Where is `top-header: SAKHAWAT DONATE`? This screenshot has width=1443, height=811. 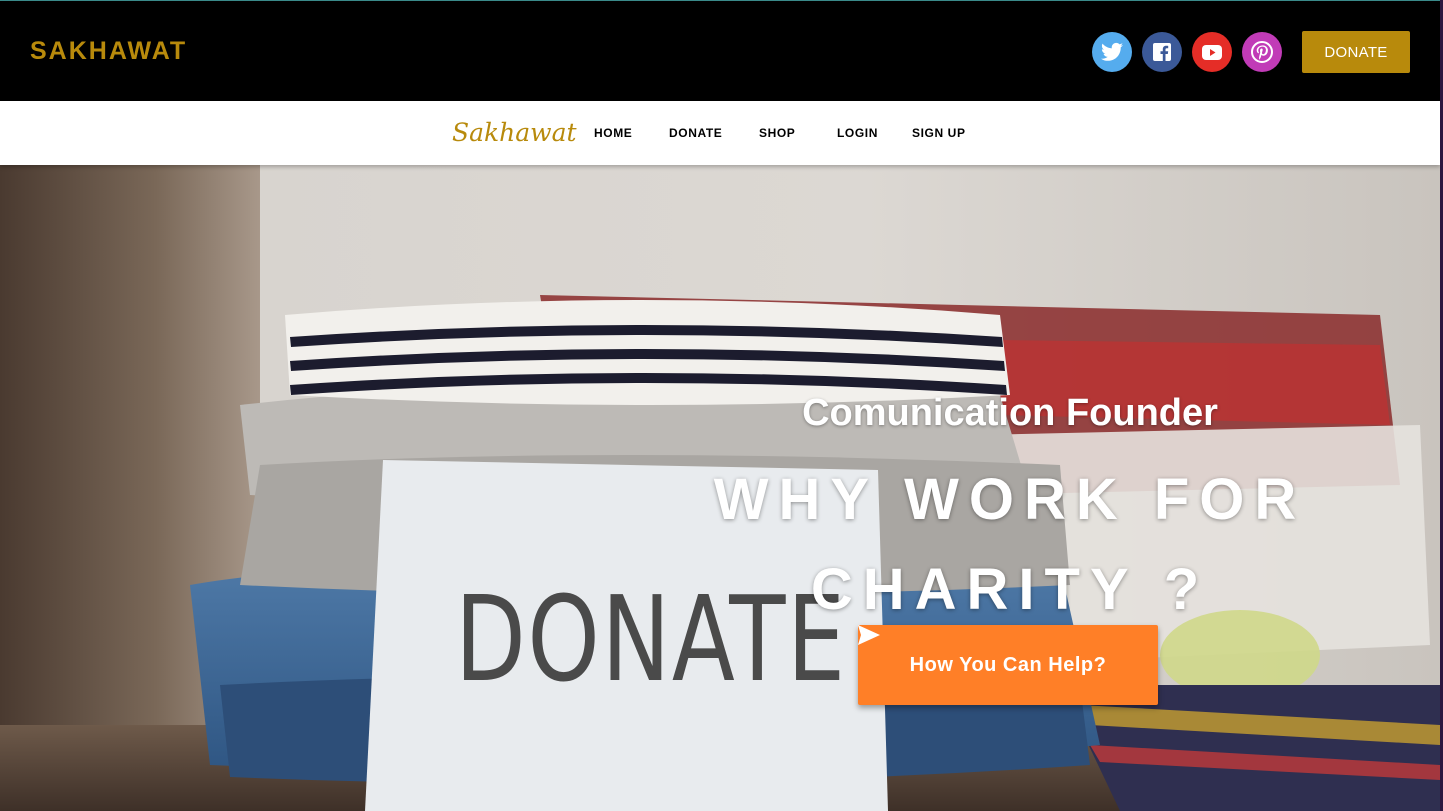 top-header: SAKHAWAT DONATE is located at coordinates (721, 50).